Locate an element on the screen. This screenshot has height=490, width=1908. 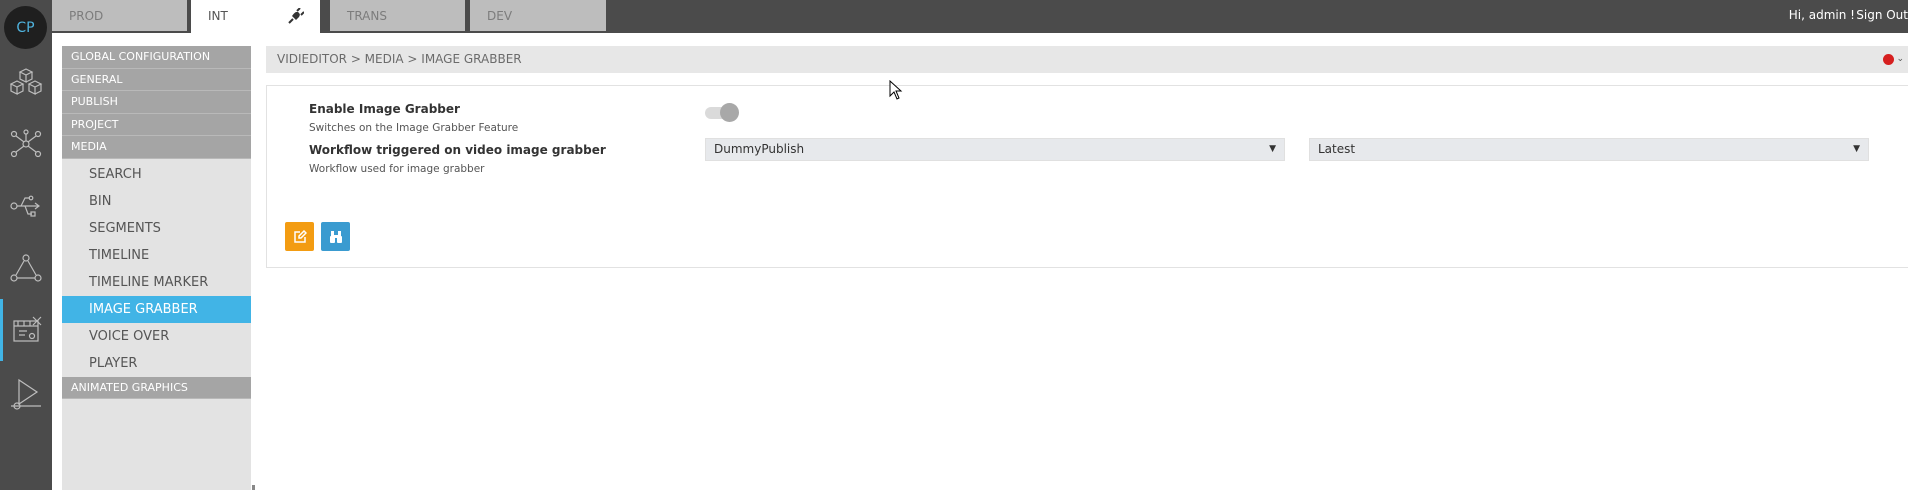
edit-button is located at coordinates (299, 236).